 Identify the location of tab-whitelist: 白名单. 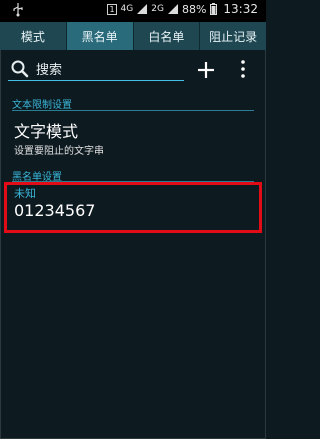
(167, 36).